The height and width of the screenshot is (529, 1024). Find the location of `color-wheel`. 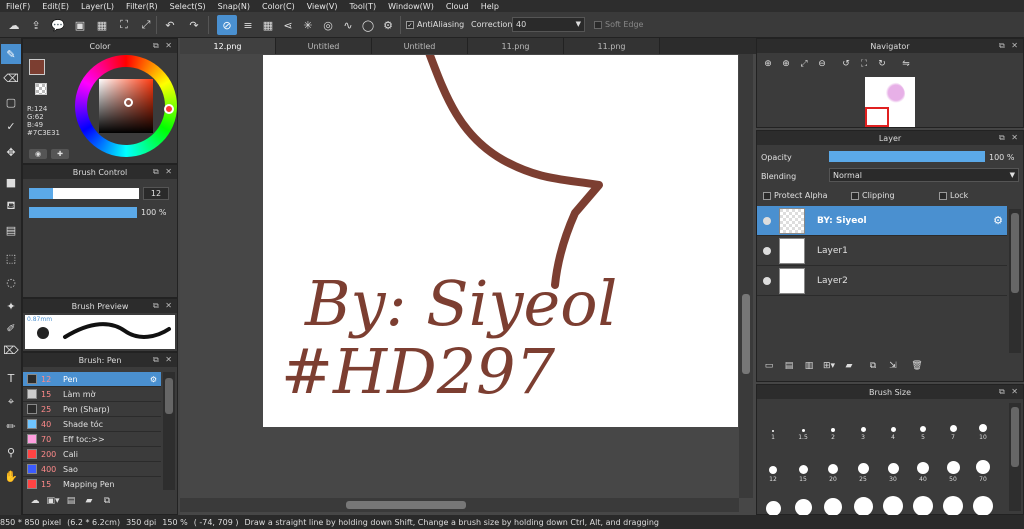

color-wheel is located at coordinates (126, 106).